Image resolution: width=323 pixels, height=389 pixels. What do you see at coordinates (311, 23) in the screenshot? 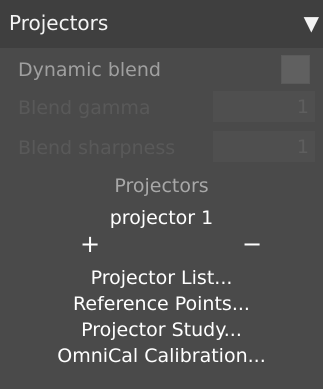
I see `triangle-down-icon: ▼` at bounding box center [311, 23].